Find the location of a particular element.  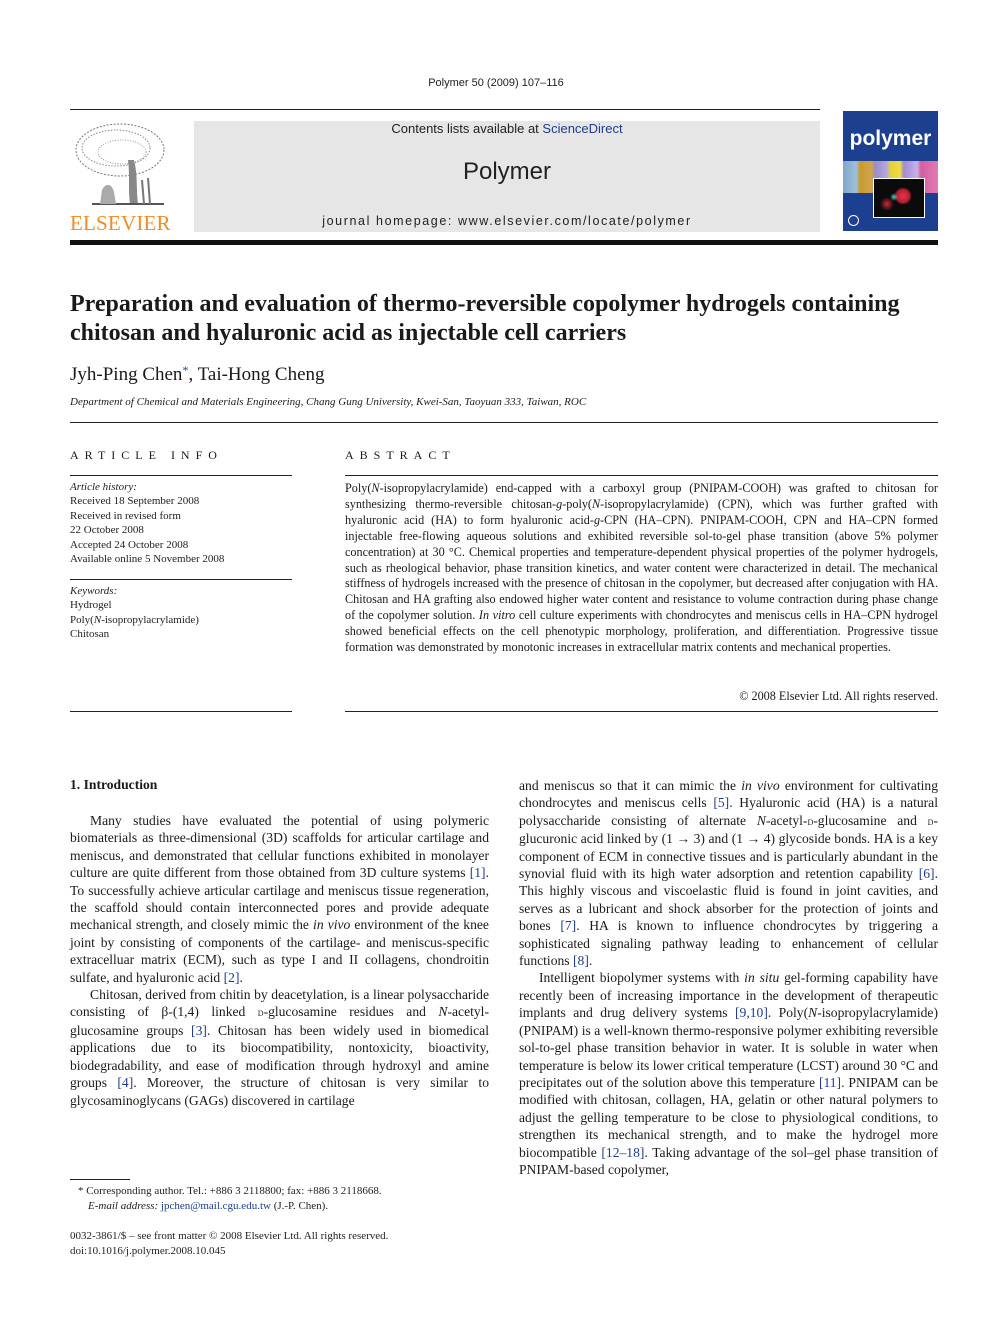

body-text: -glucosamine and is located at coordinates (870, 820).